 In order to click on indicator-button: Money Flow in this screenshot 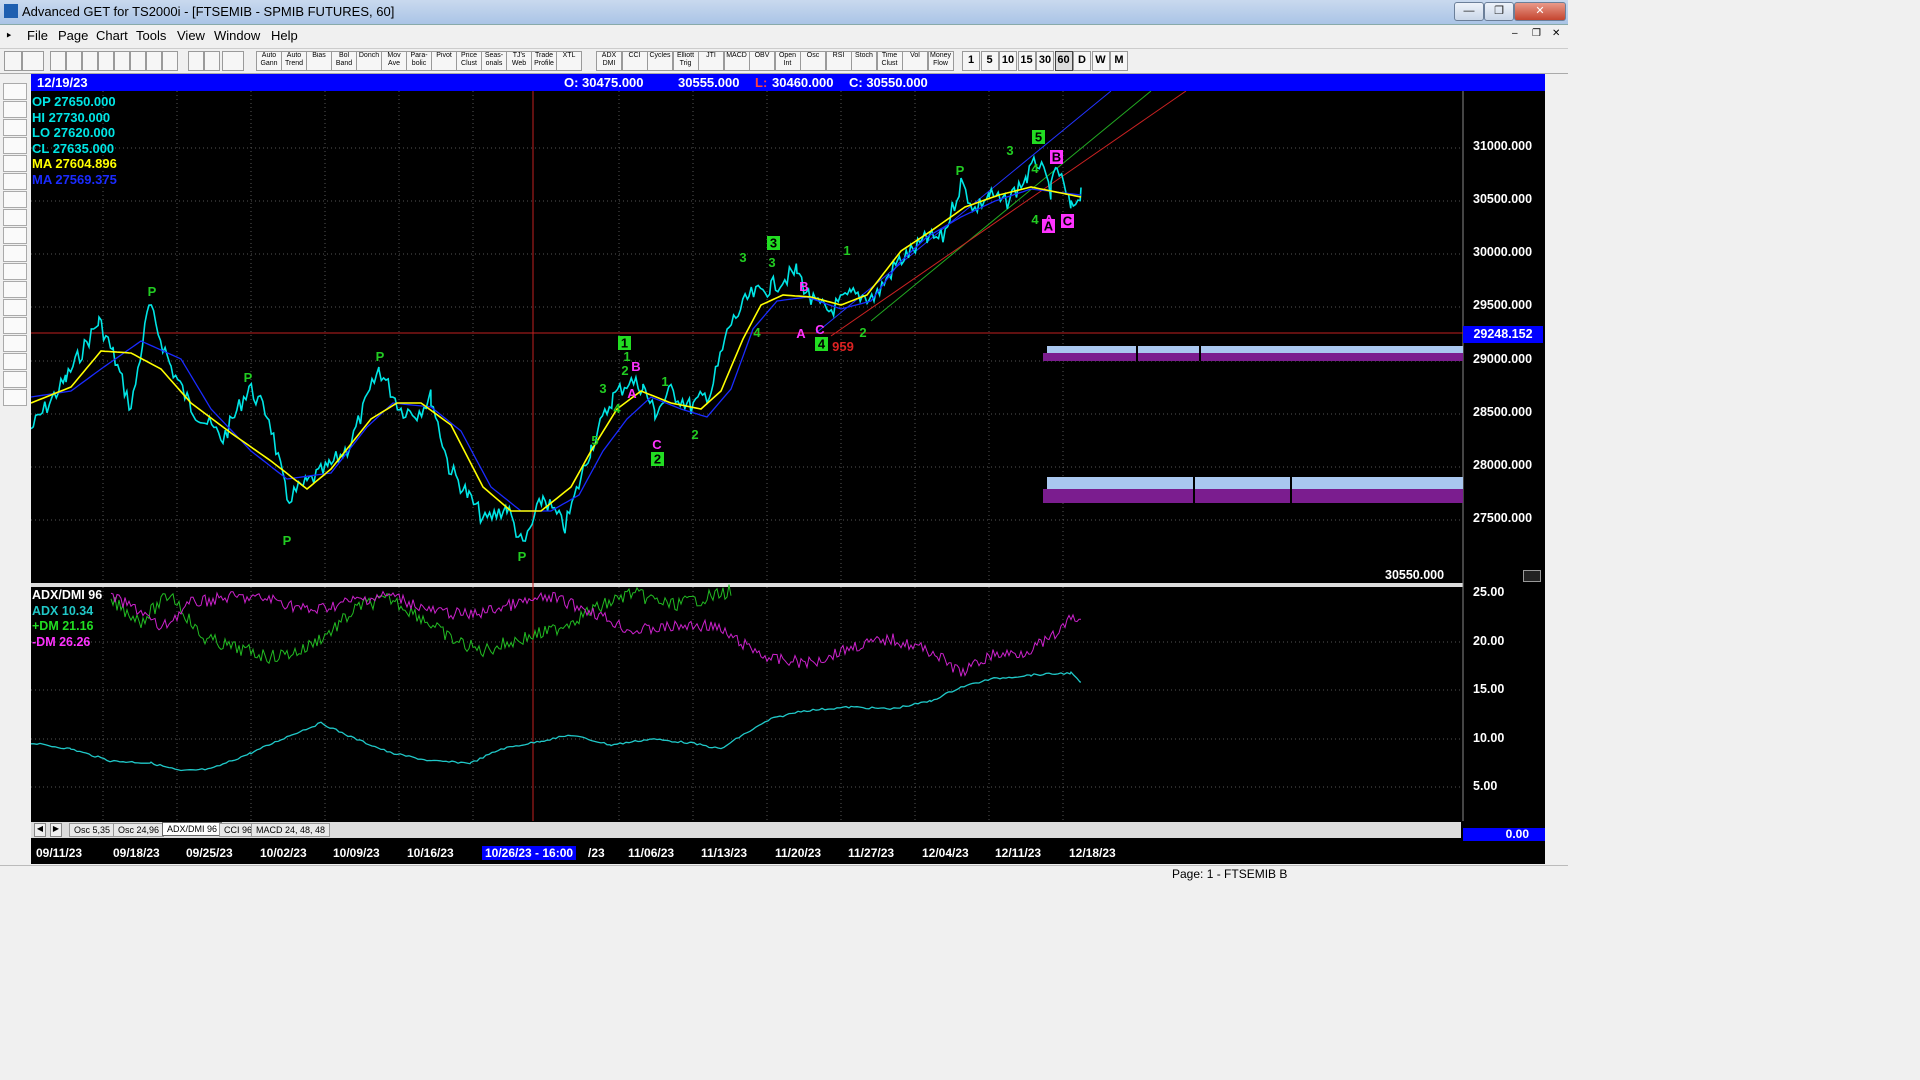, I will do `click(940, 61)`.